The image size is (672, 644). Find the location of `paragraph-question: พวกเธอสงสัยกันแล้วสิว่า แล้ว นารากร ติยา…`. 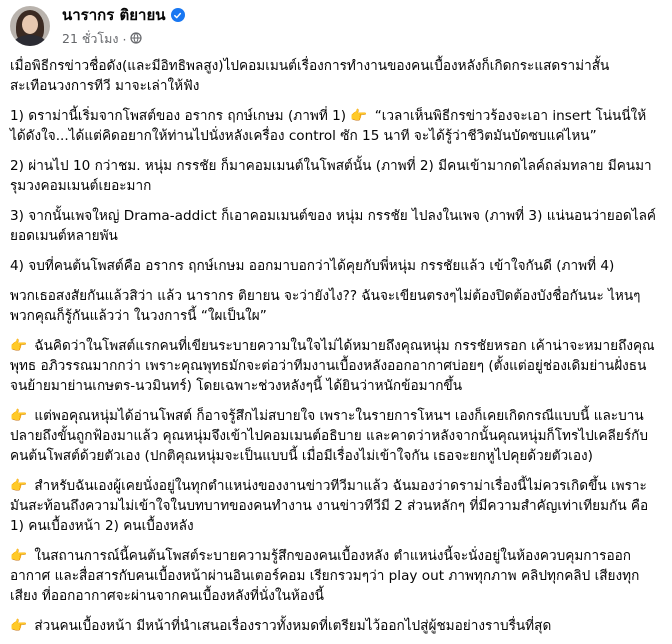

paragraph-question: พวกเธอสงสัยกันแล้วสิว่า แล้ว นารากร ติยา… is located at coordinates (325, 306).